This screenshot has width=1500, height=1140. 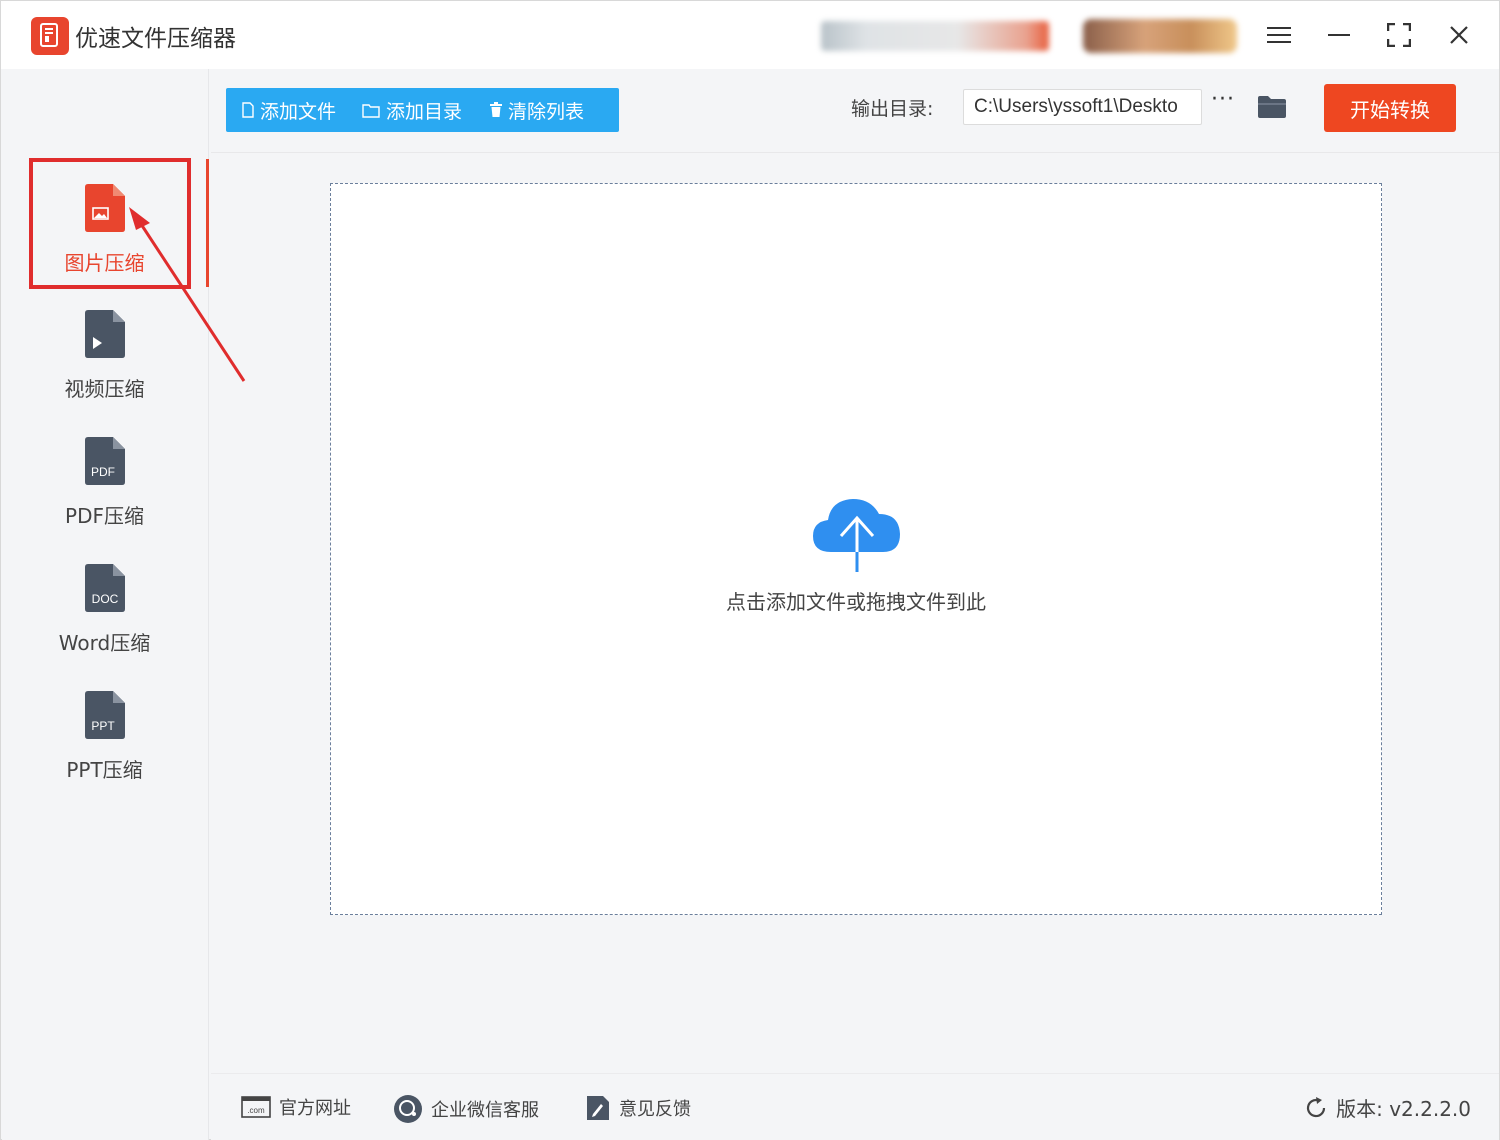 What do you see at coordinates (408, 1109) in the screenshot?
I see `wechat-icon` at bounding box center [408, 1109].